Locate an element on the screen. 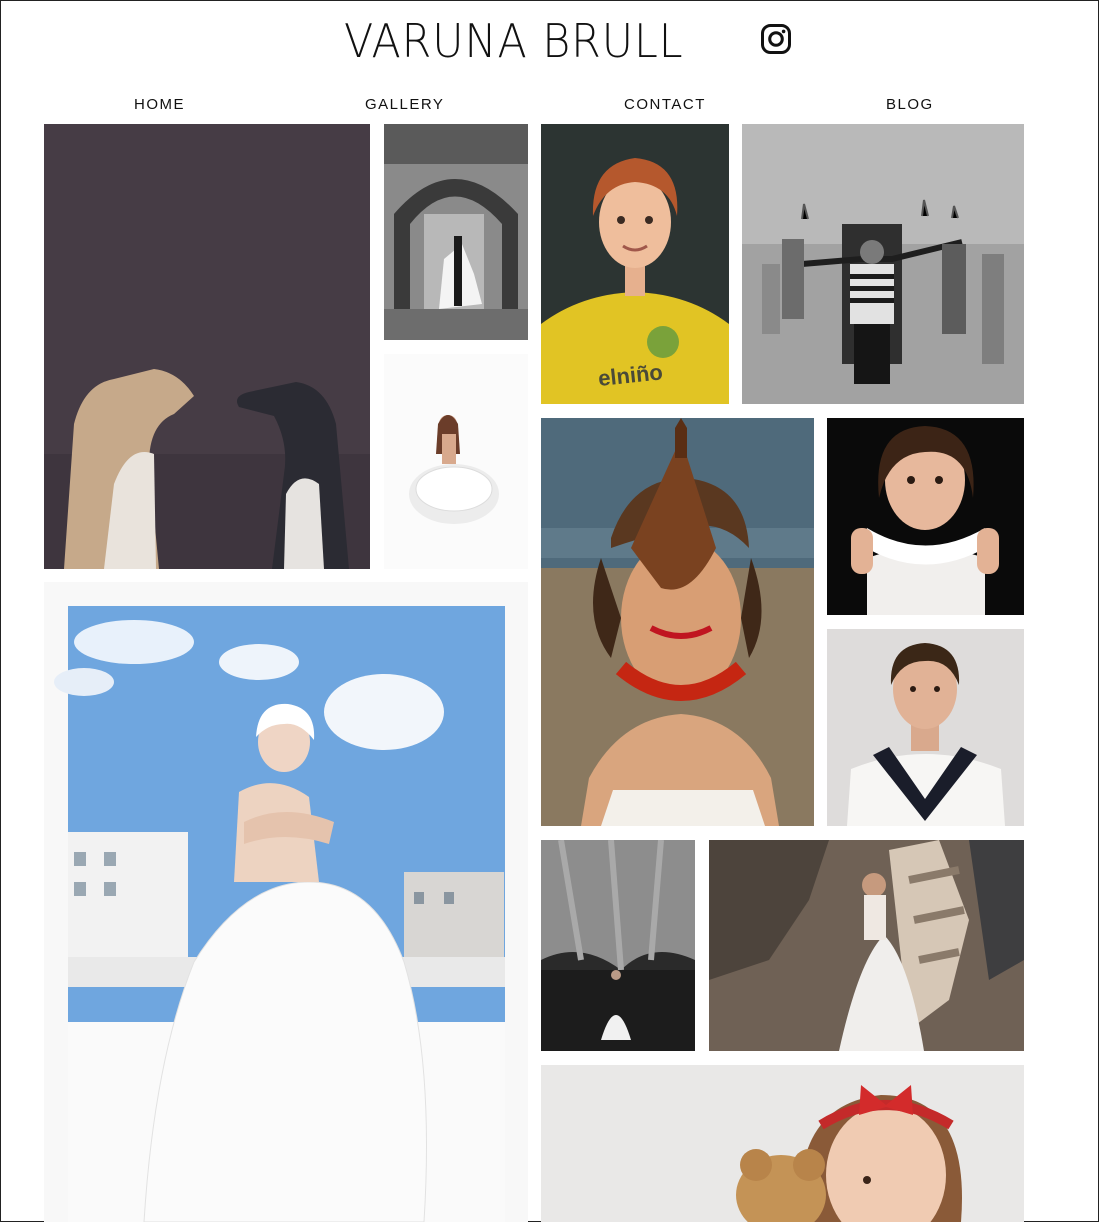 Image resolution: width=1099 pixels, height=1222 pixels. gallery-photo-white-dress-seated is located at coordinates (456, 461).